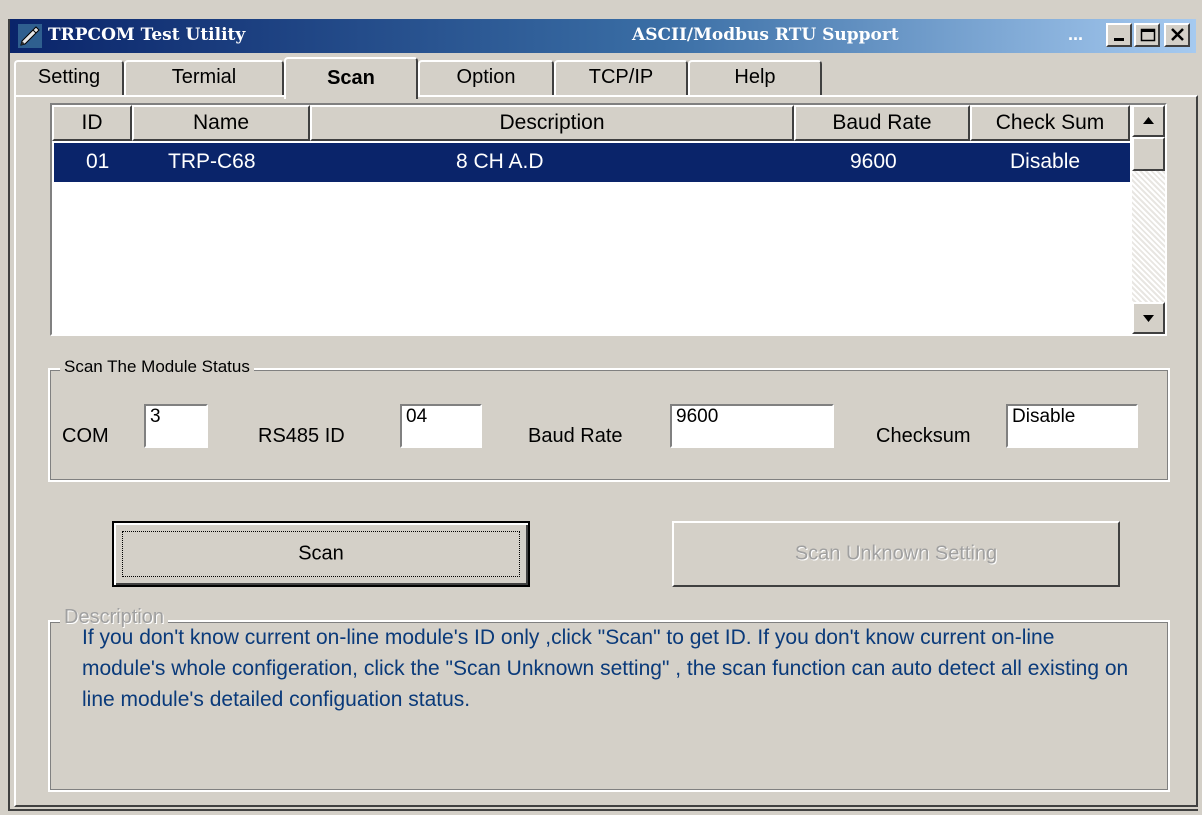  I want to click on column-description-label: Description, so click(552, 122).